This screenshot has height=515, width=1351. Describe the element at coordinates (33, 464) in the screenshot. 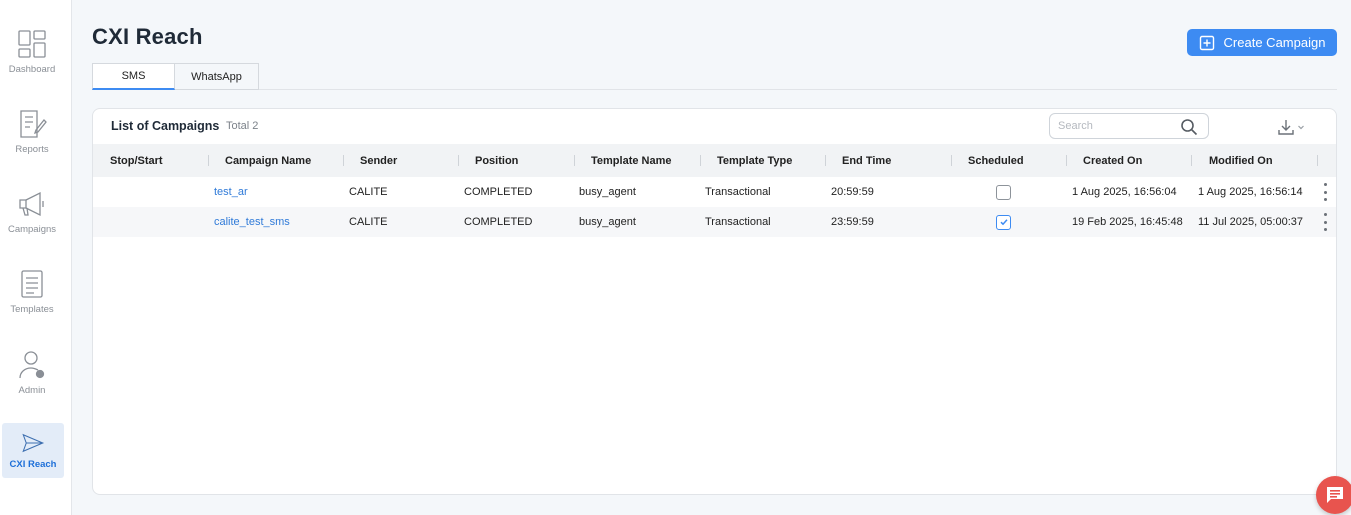

I see `sidebar-item-label: CXI Reach` at that location.